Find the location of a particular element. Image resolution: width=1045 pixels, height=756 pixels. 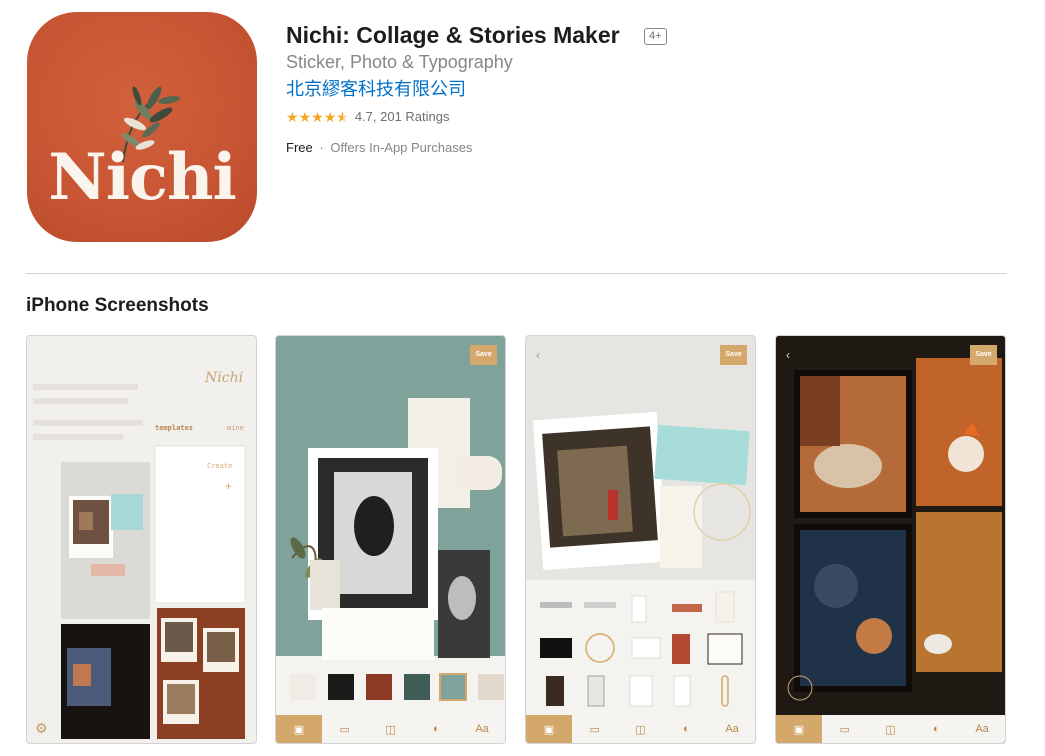

screenshot-2: ‹ Save ▣ ▭ ◫ ◐ Aa is located at coordinates (390, 539).